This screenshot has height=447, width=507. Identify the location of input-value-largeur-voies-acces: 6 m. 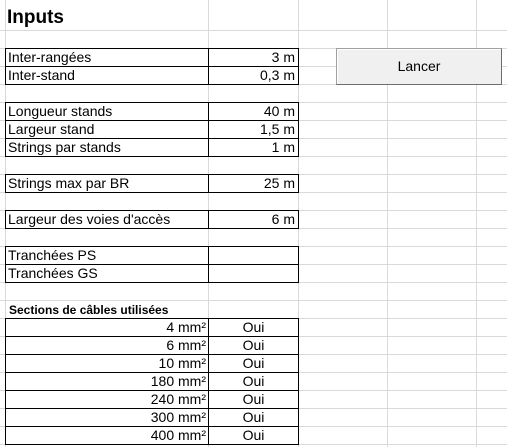
(253, 219).